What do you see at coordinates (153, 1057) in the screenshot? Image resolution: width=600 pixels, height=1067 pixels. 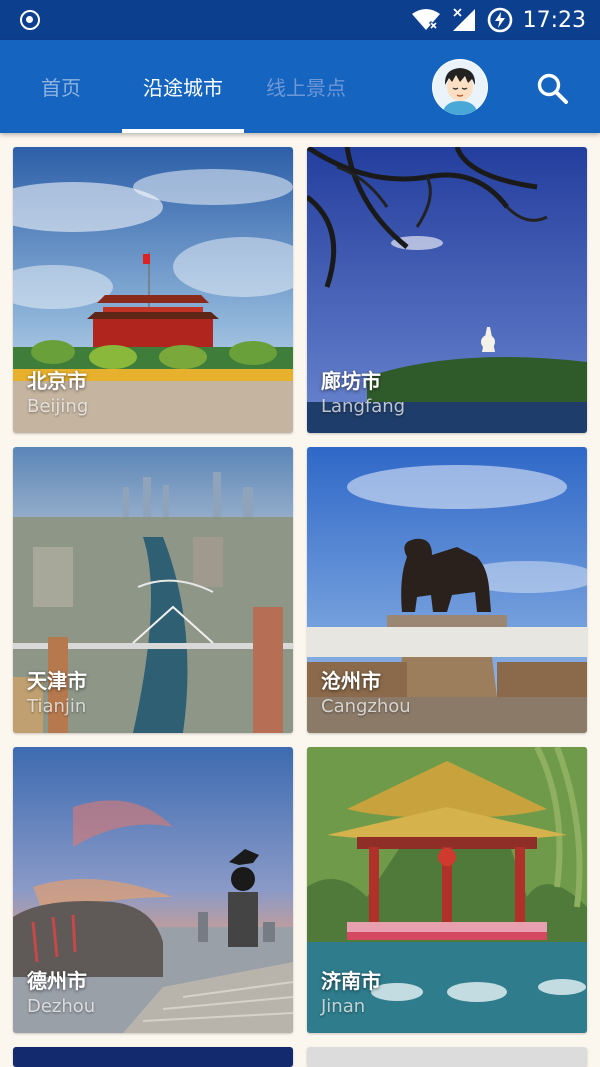 I see `city-card-next-left` at bounding box center [153, 1057].